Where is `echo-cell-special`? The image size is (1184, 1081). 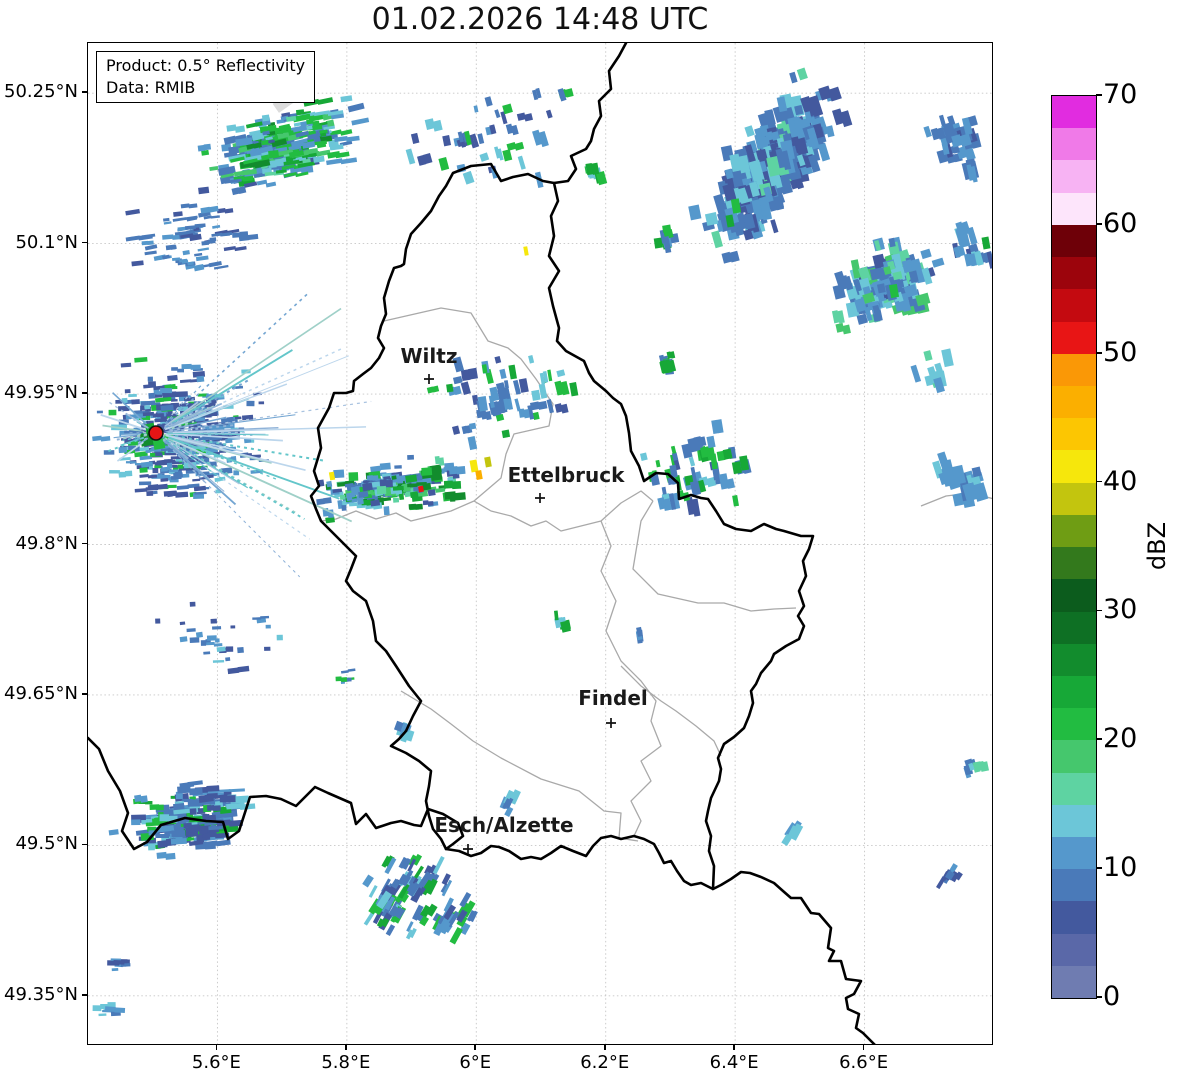
echo-cell-special is located at coordinates (986, 243).